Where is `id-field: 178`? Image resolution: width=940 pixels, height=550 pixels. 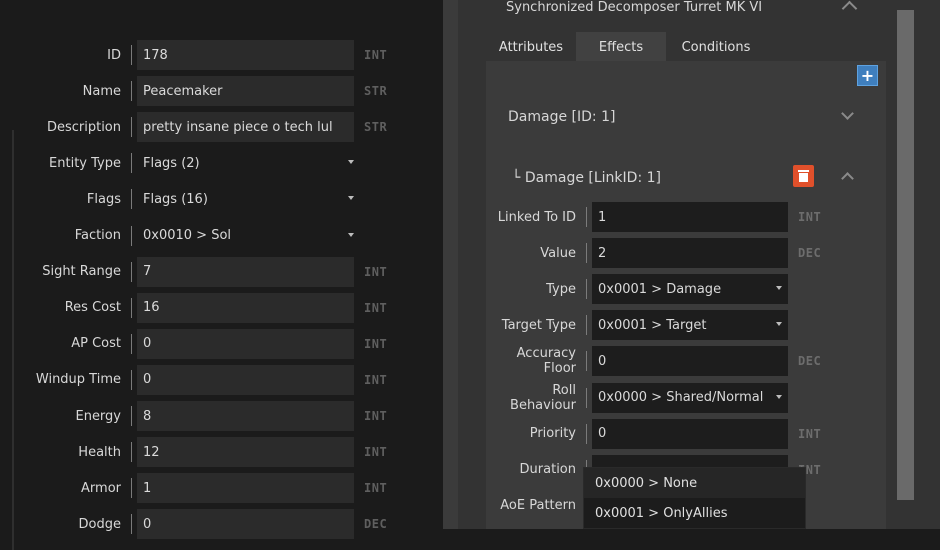
id-field: 178 is located at coordinates (245, 55).